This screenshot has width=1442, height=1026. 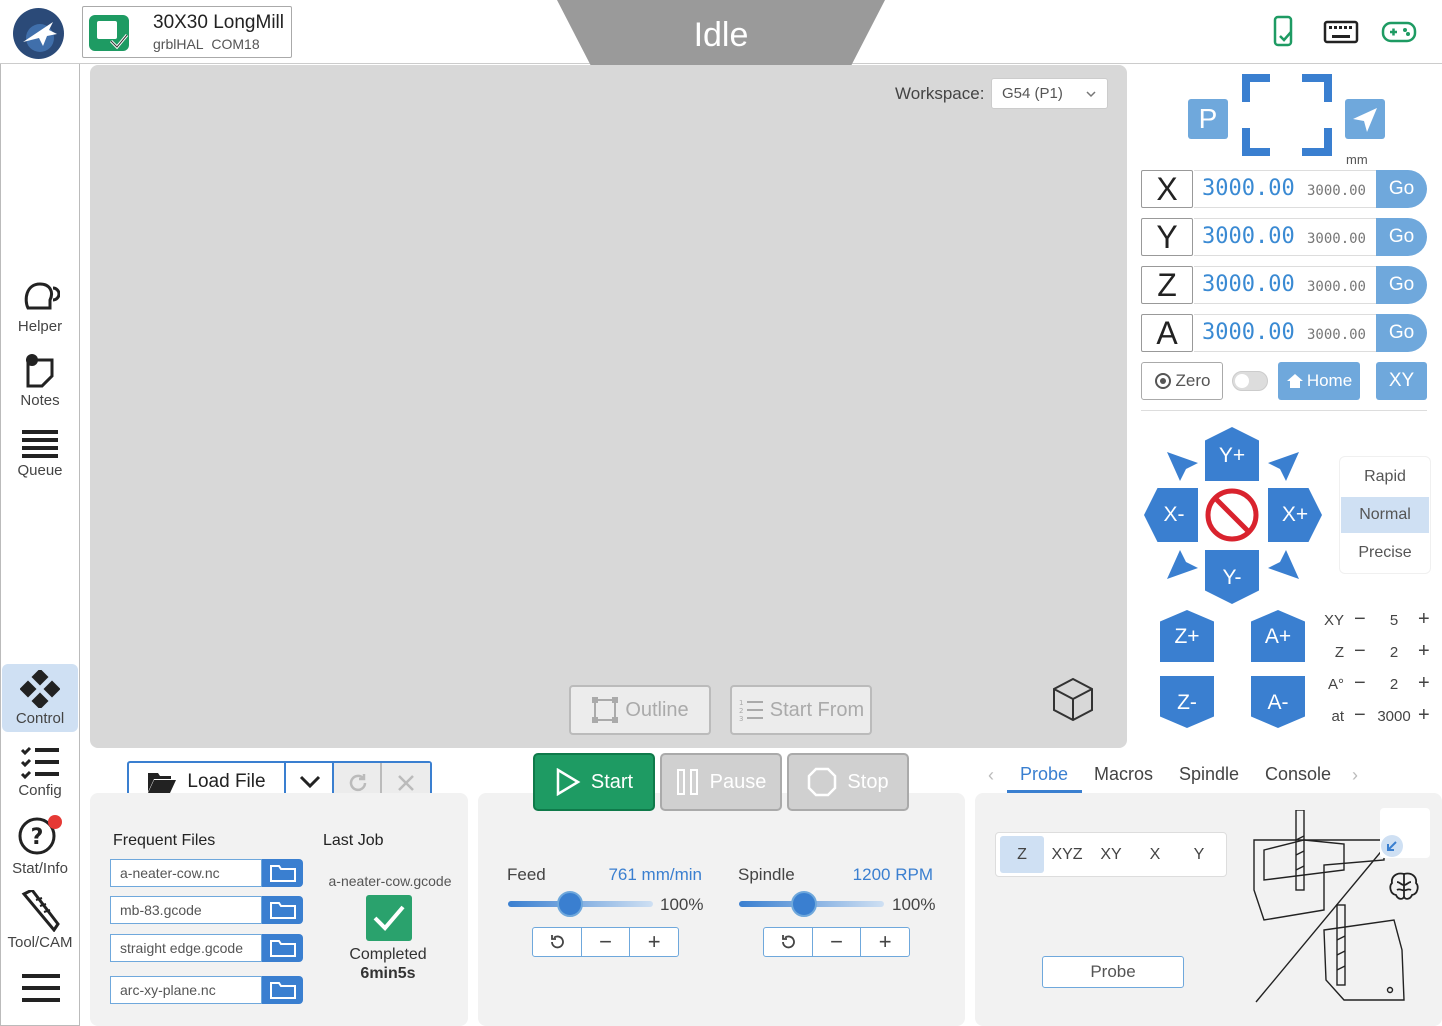 I want to click on increase-feed-button: +, so click(x=654, y=942).